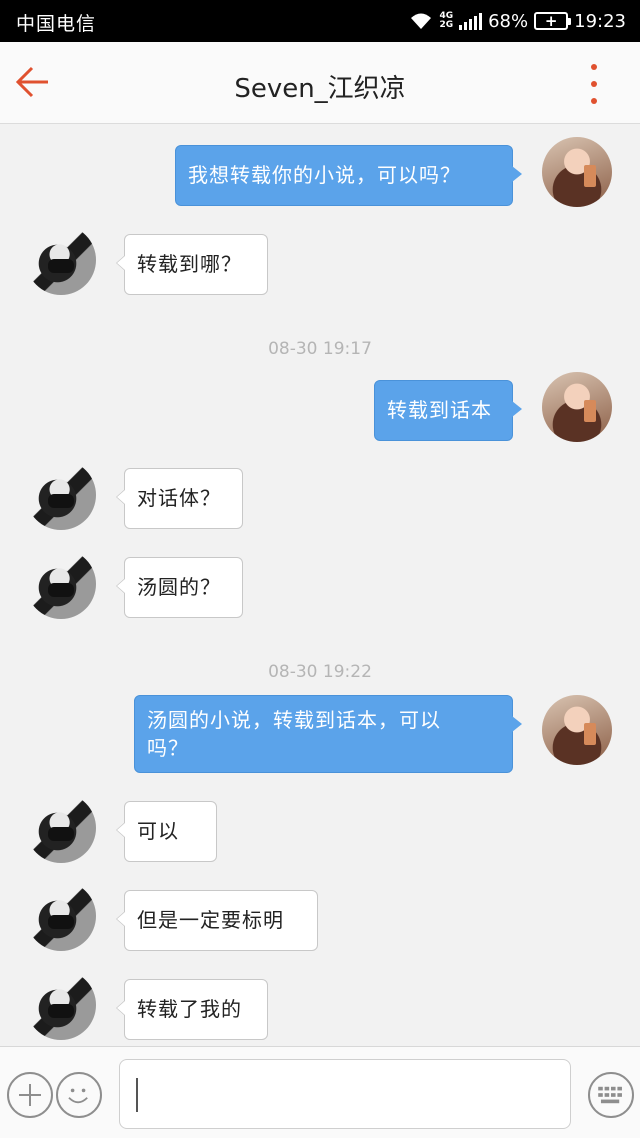 Image resolution: width=640 pixels, height=1138 pixels. What do you see at coordinates (294, 720) in the screenshot?
I see `message-text-line: 汤圆的小说，转载到话本，可以` at bounding box center [294, 720].